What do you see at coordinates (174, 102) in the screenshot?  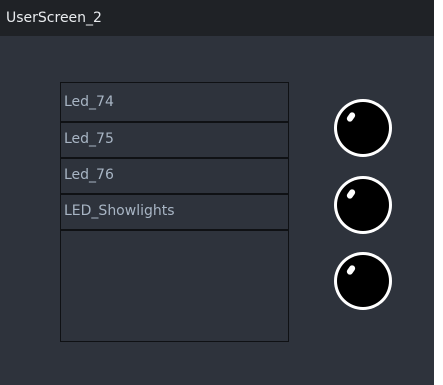 I see `list-item: Led_74` at bounding box center [174, 102].